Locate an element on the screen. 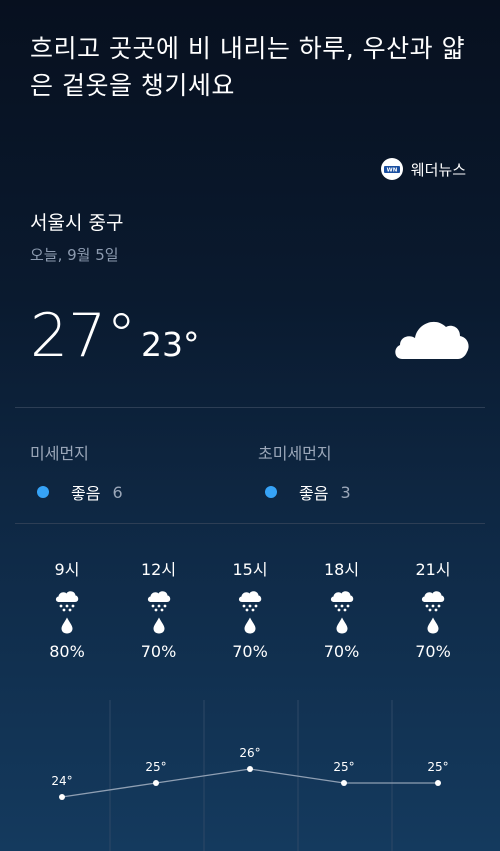 The width and height of the screenshot is (500, 851). pm10-grade: 좋음 is located at coordinates (86, 493).